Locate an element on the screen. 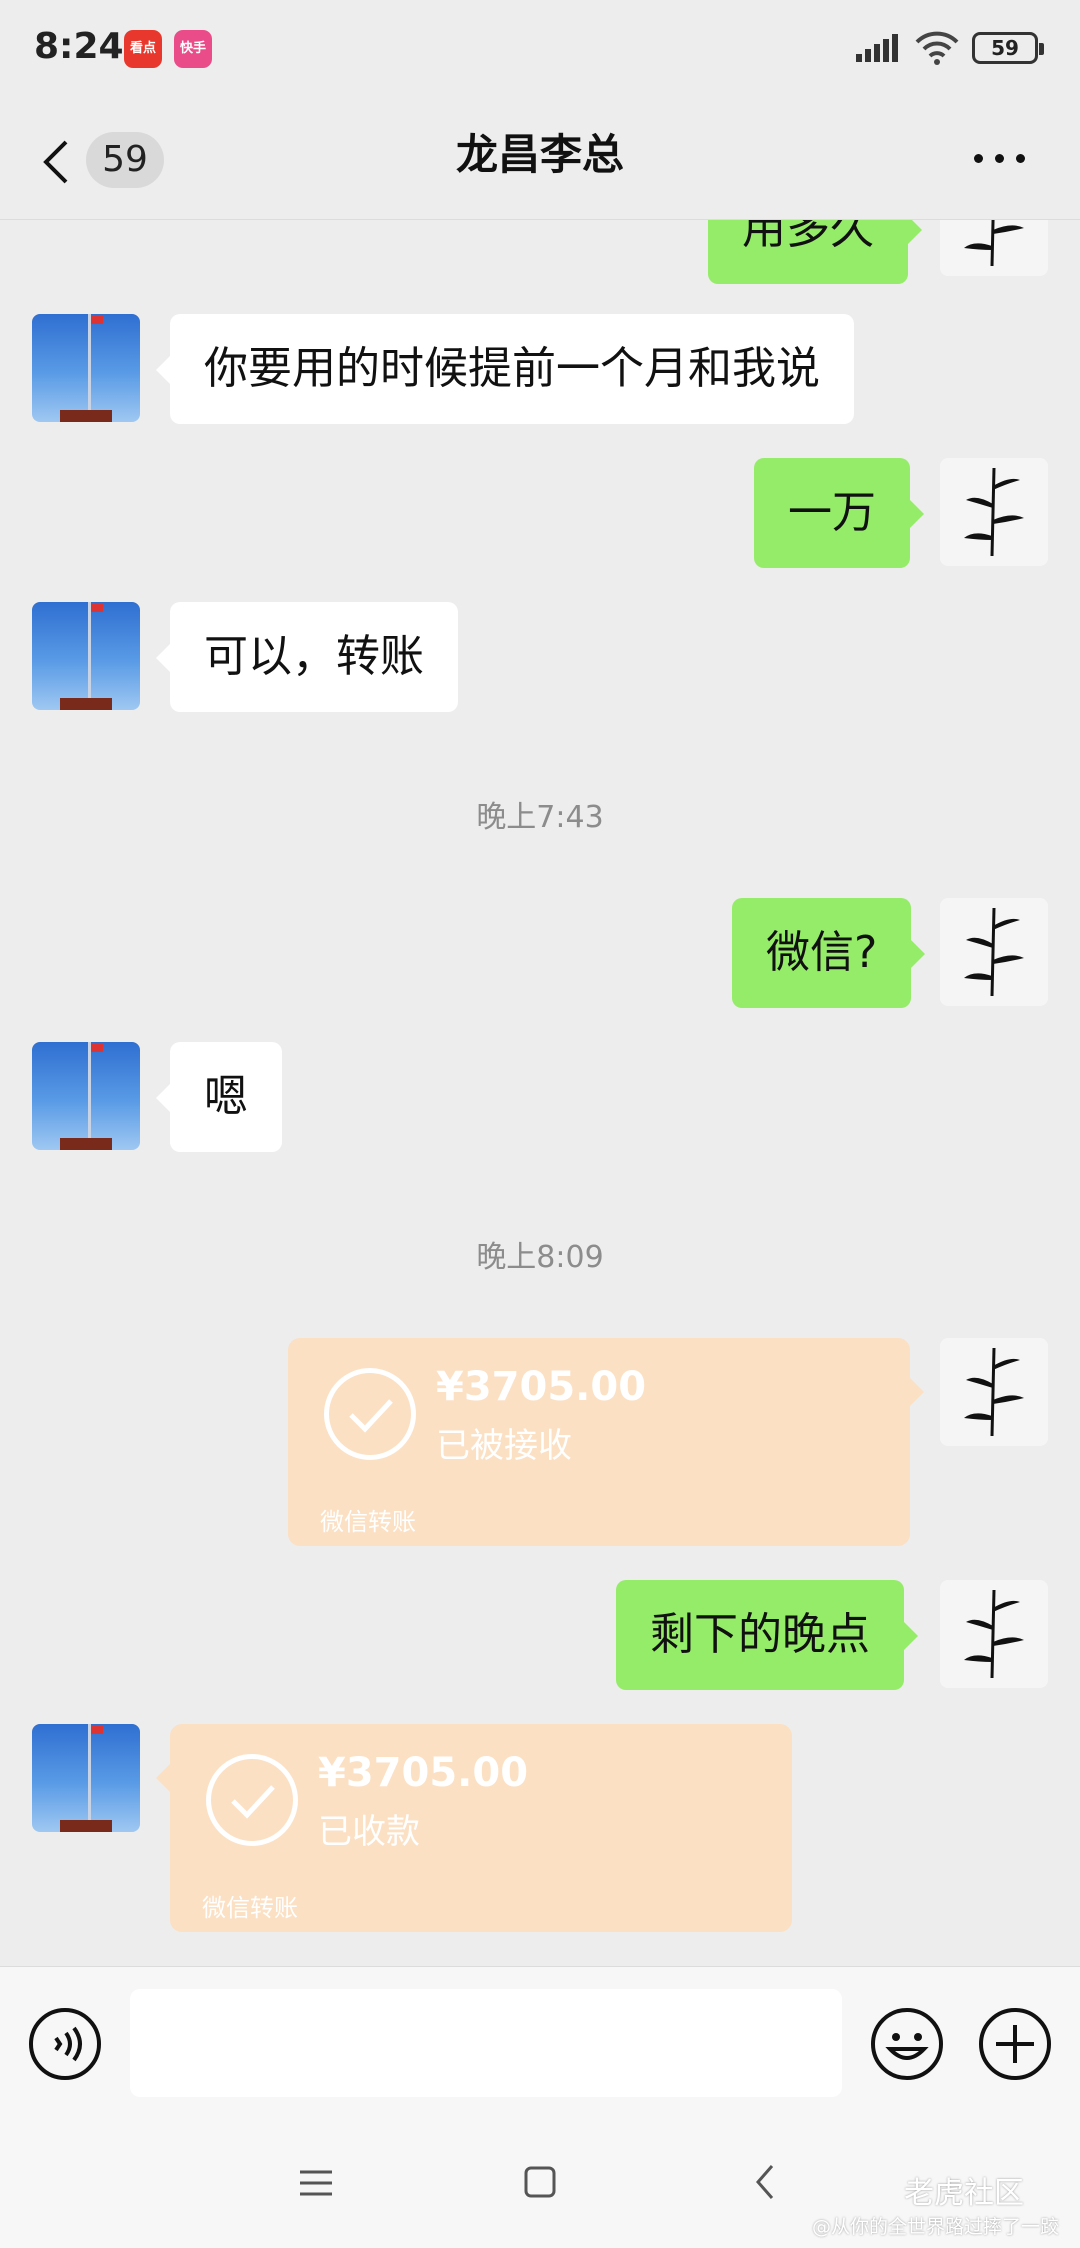 The width and height of the screenshot is (1080, 2248). timestamp-separator: 晚上8:09 is located at coordinates (540, 1257).